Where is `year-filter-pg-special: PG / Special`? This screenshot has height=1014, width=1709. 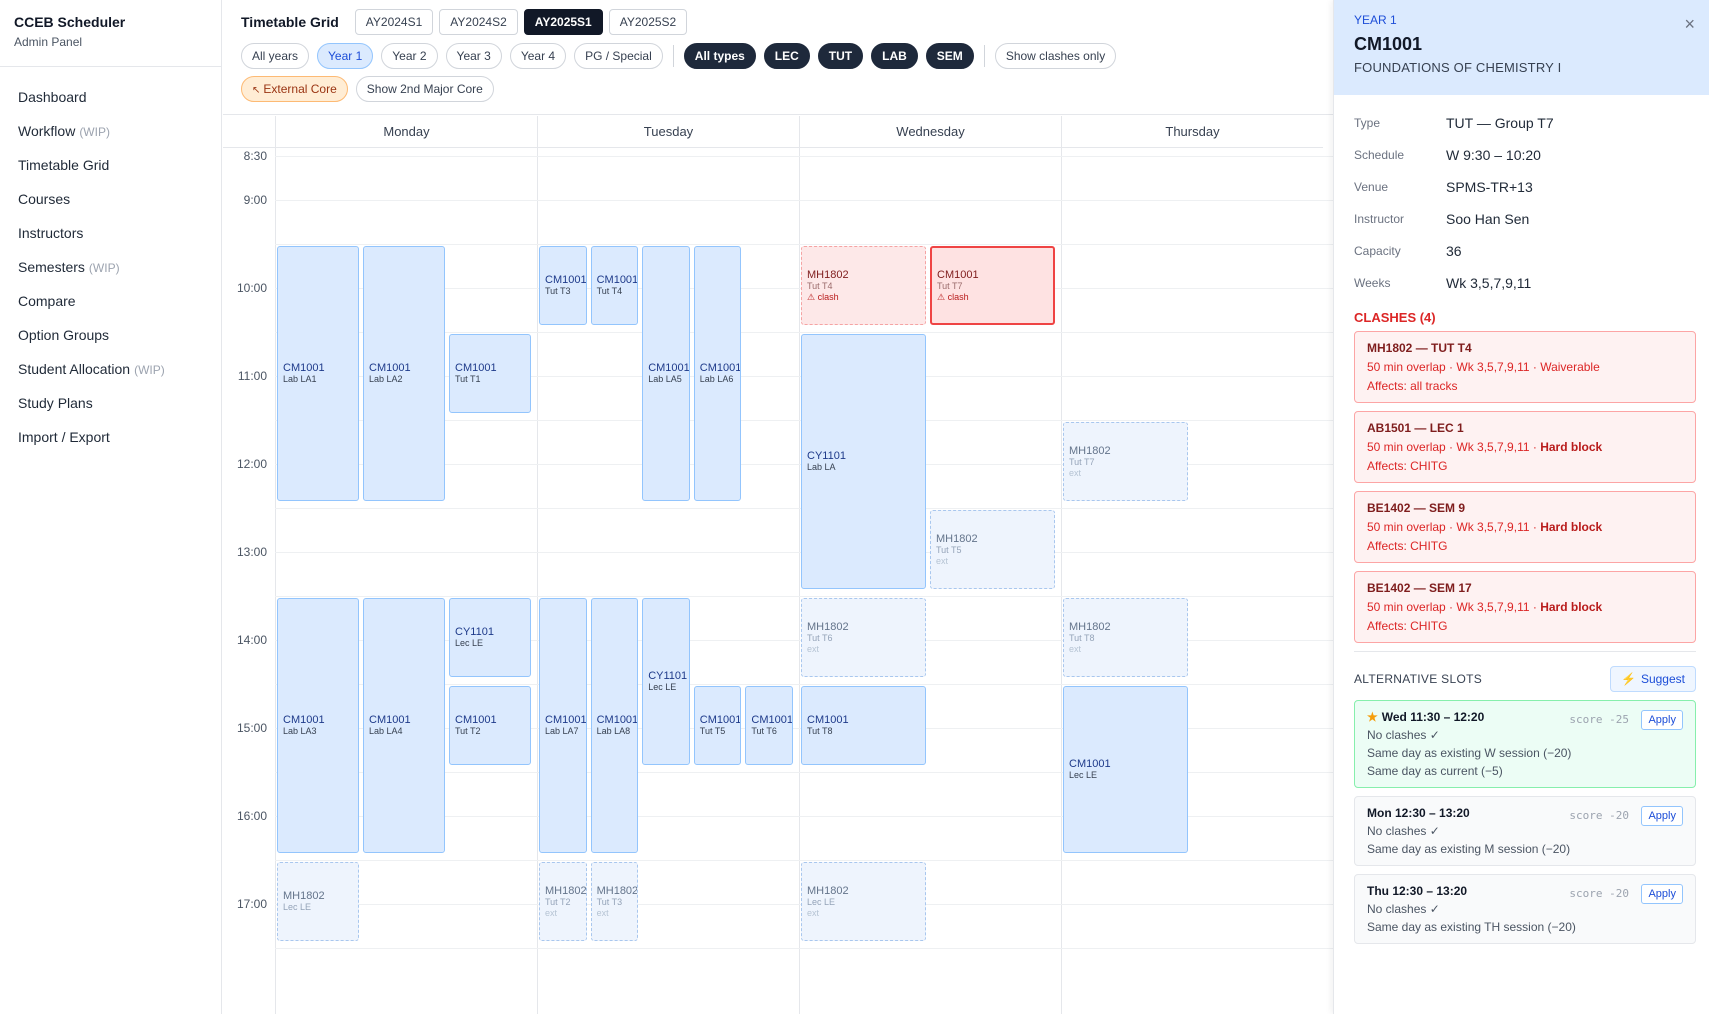 year-filter-pg-special: PG / Special is located at coordinates (618, 56).